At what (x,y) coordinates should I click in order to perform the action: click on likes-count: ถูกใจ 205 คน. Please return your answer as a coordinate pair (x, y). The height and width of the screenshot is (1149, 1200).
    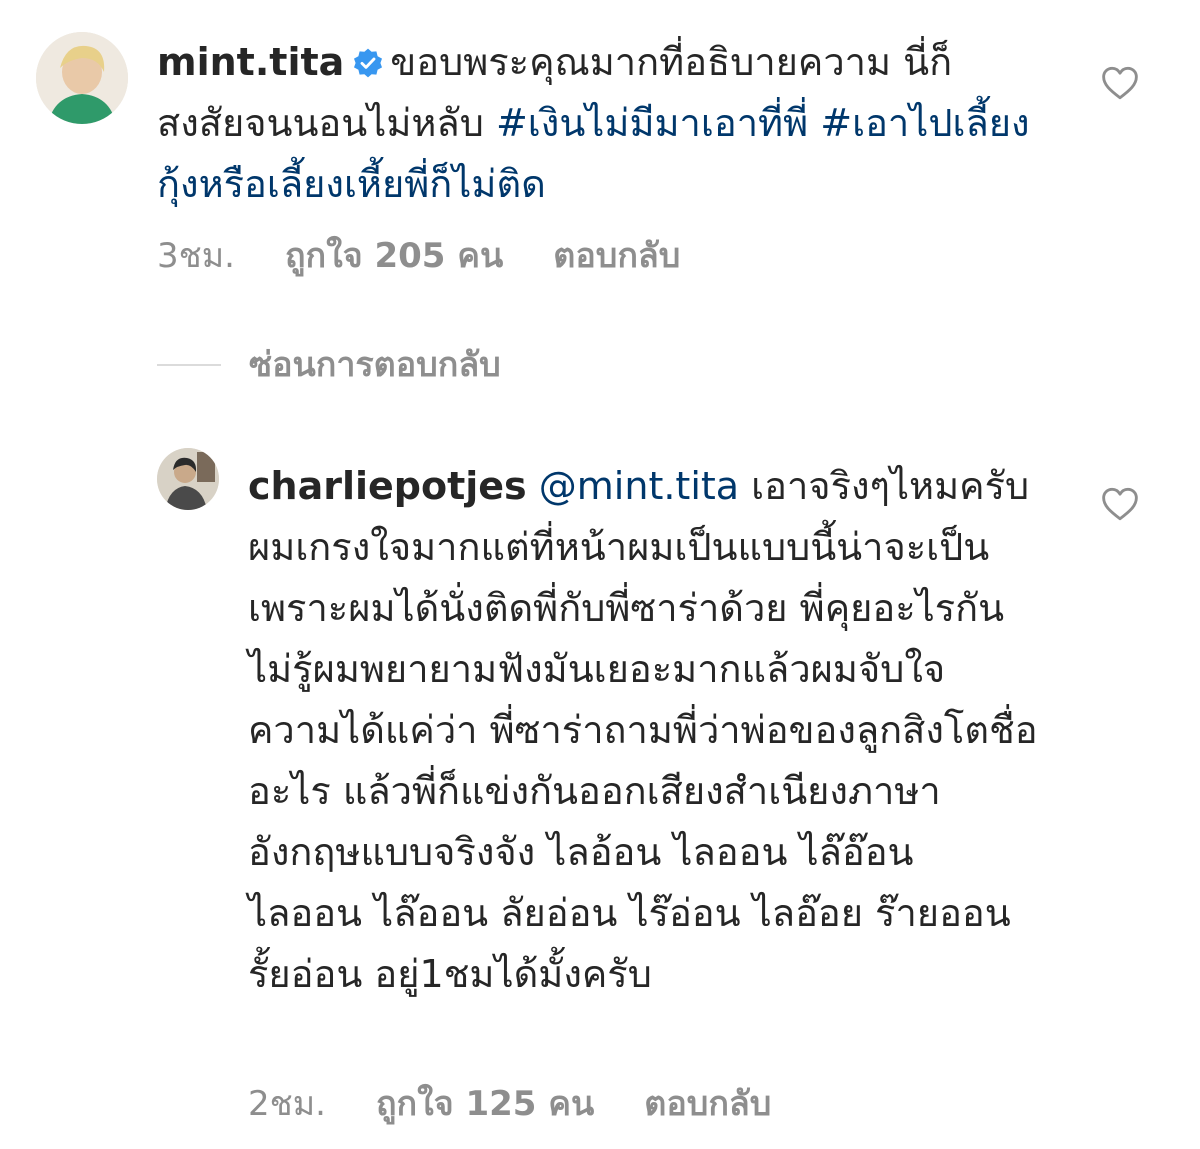
    Looking at the image, I should click on (394, 256).